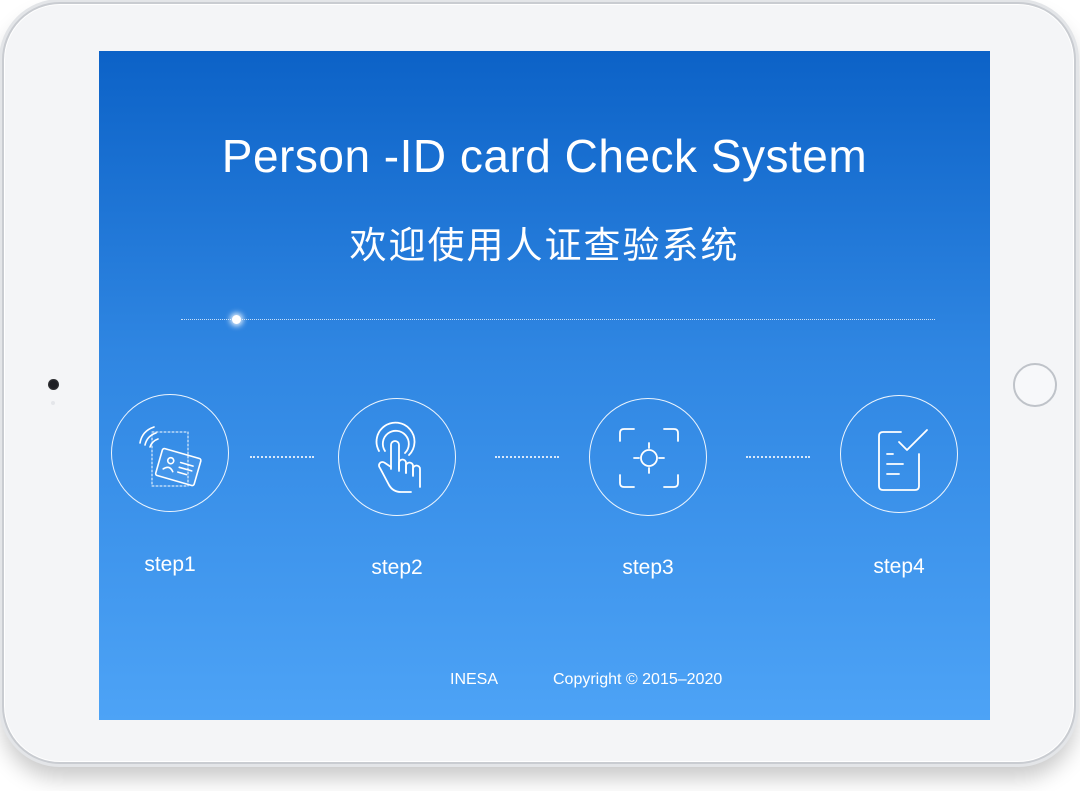  What do you see at coordinates (648, 567) in the screenshot?
I see `step3-label: step3` at bounding box center [648, 567].